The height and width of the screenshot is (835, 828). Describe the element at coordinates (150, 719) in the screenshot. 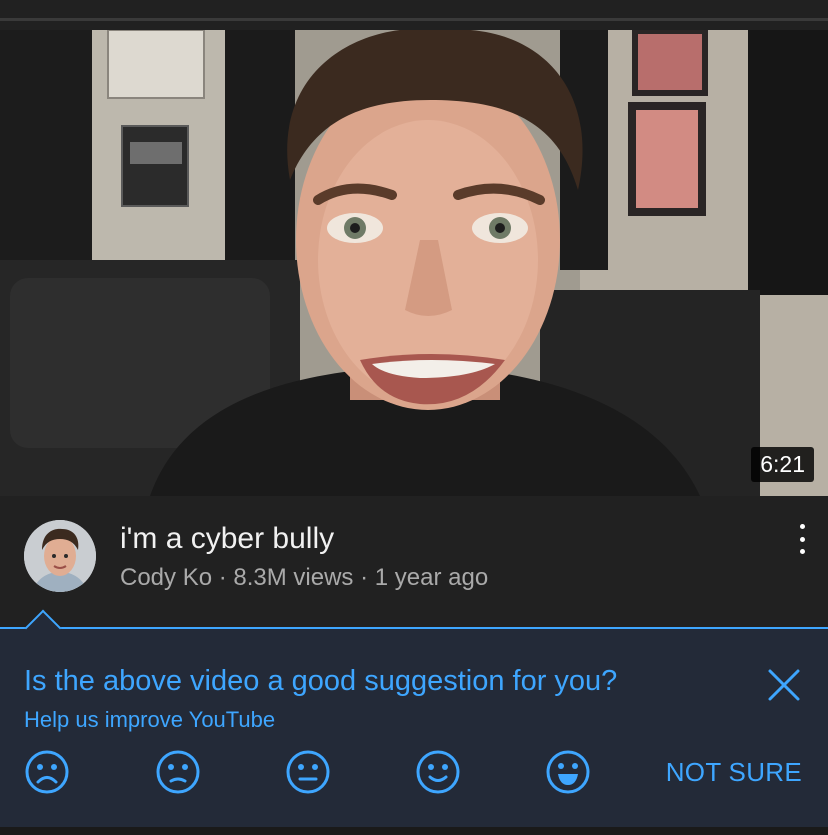

I see `survey-helper: Help us improve YouTube` at that location.